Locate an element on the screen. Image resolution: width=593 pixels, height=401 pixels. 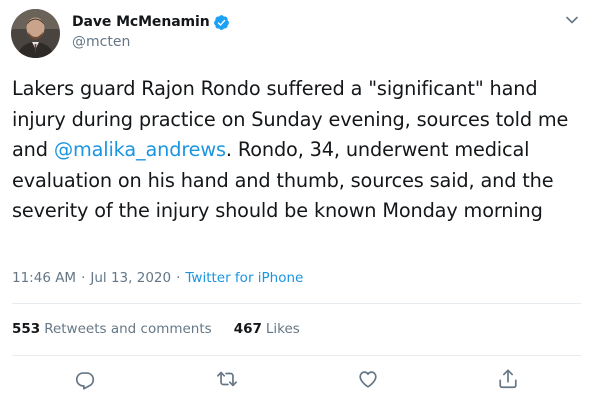
tweet-time: 11:46 AM is located at coordinates (44, 278).